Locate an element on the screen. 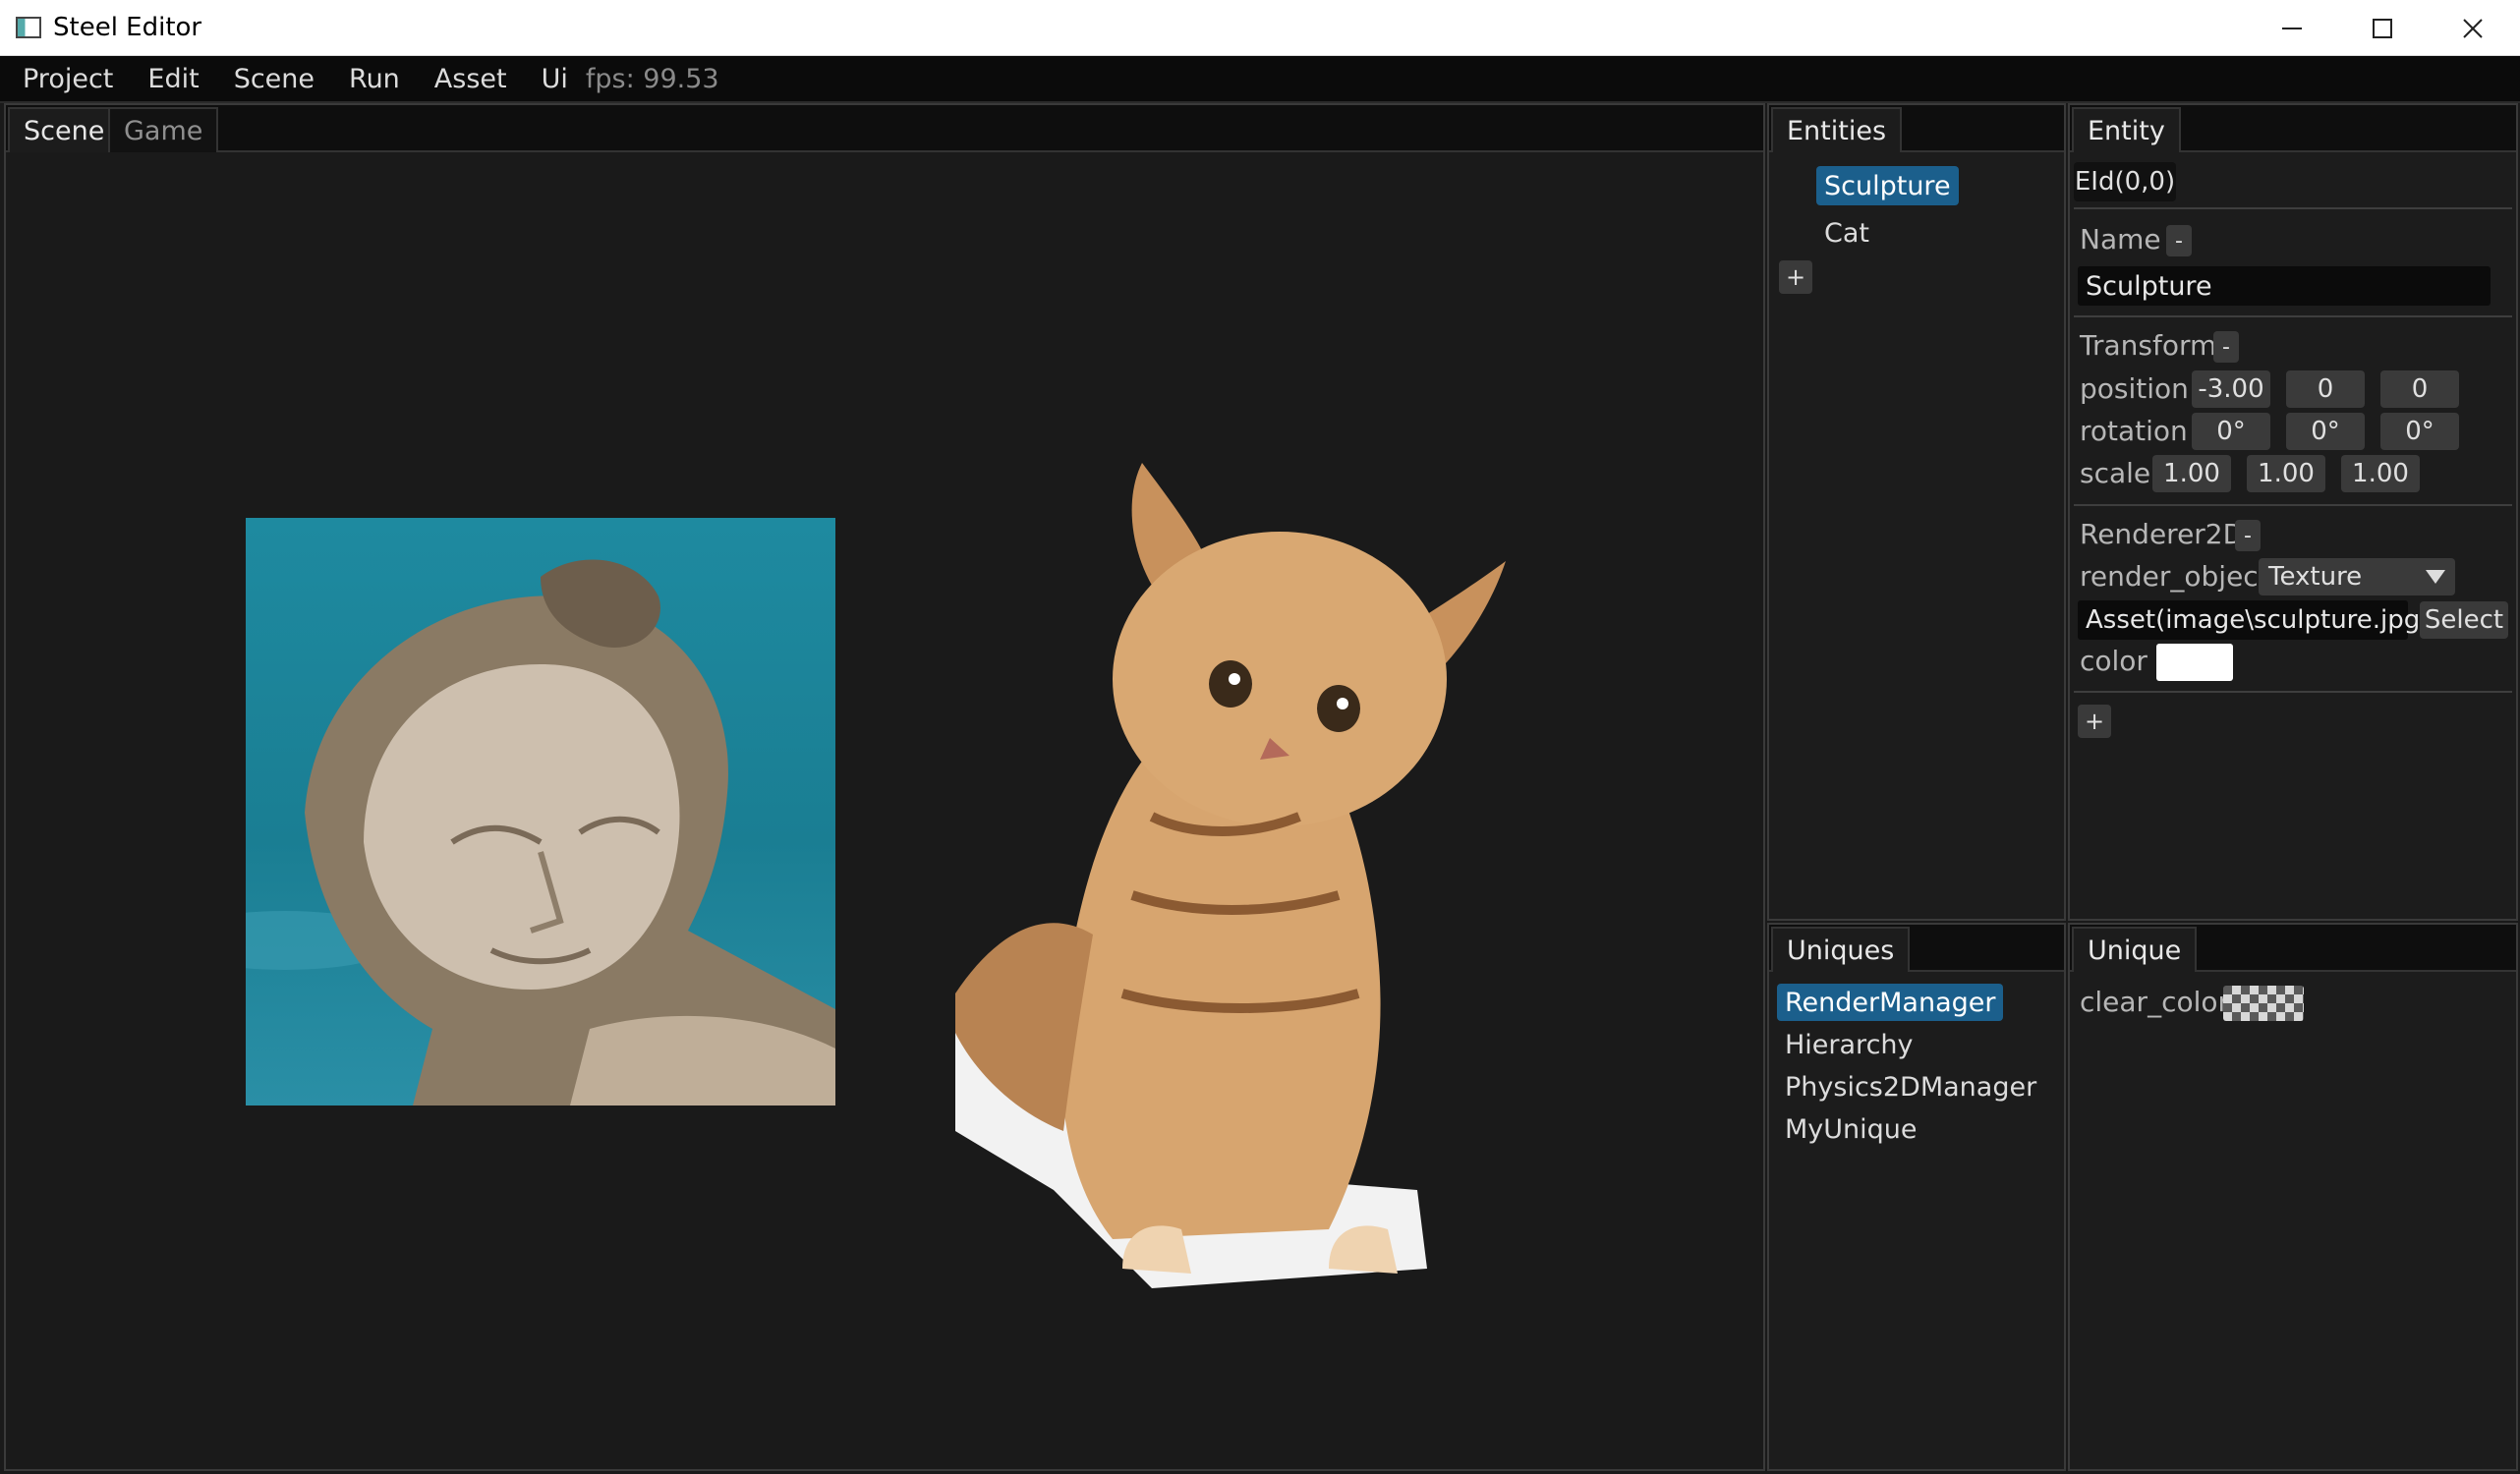 This screenshot has height=1474, width=2520. rotation-x-field: 0° is located at coordinates (2231, 432).